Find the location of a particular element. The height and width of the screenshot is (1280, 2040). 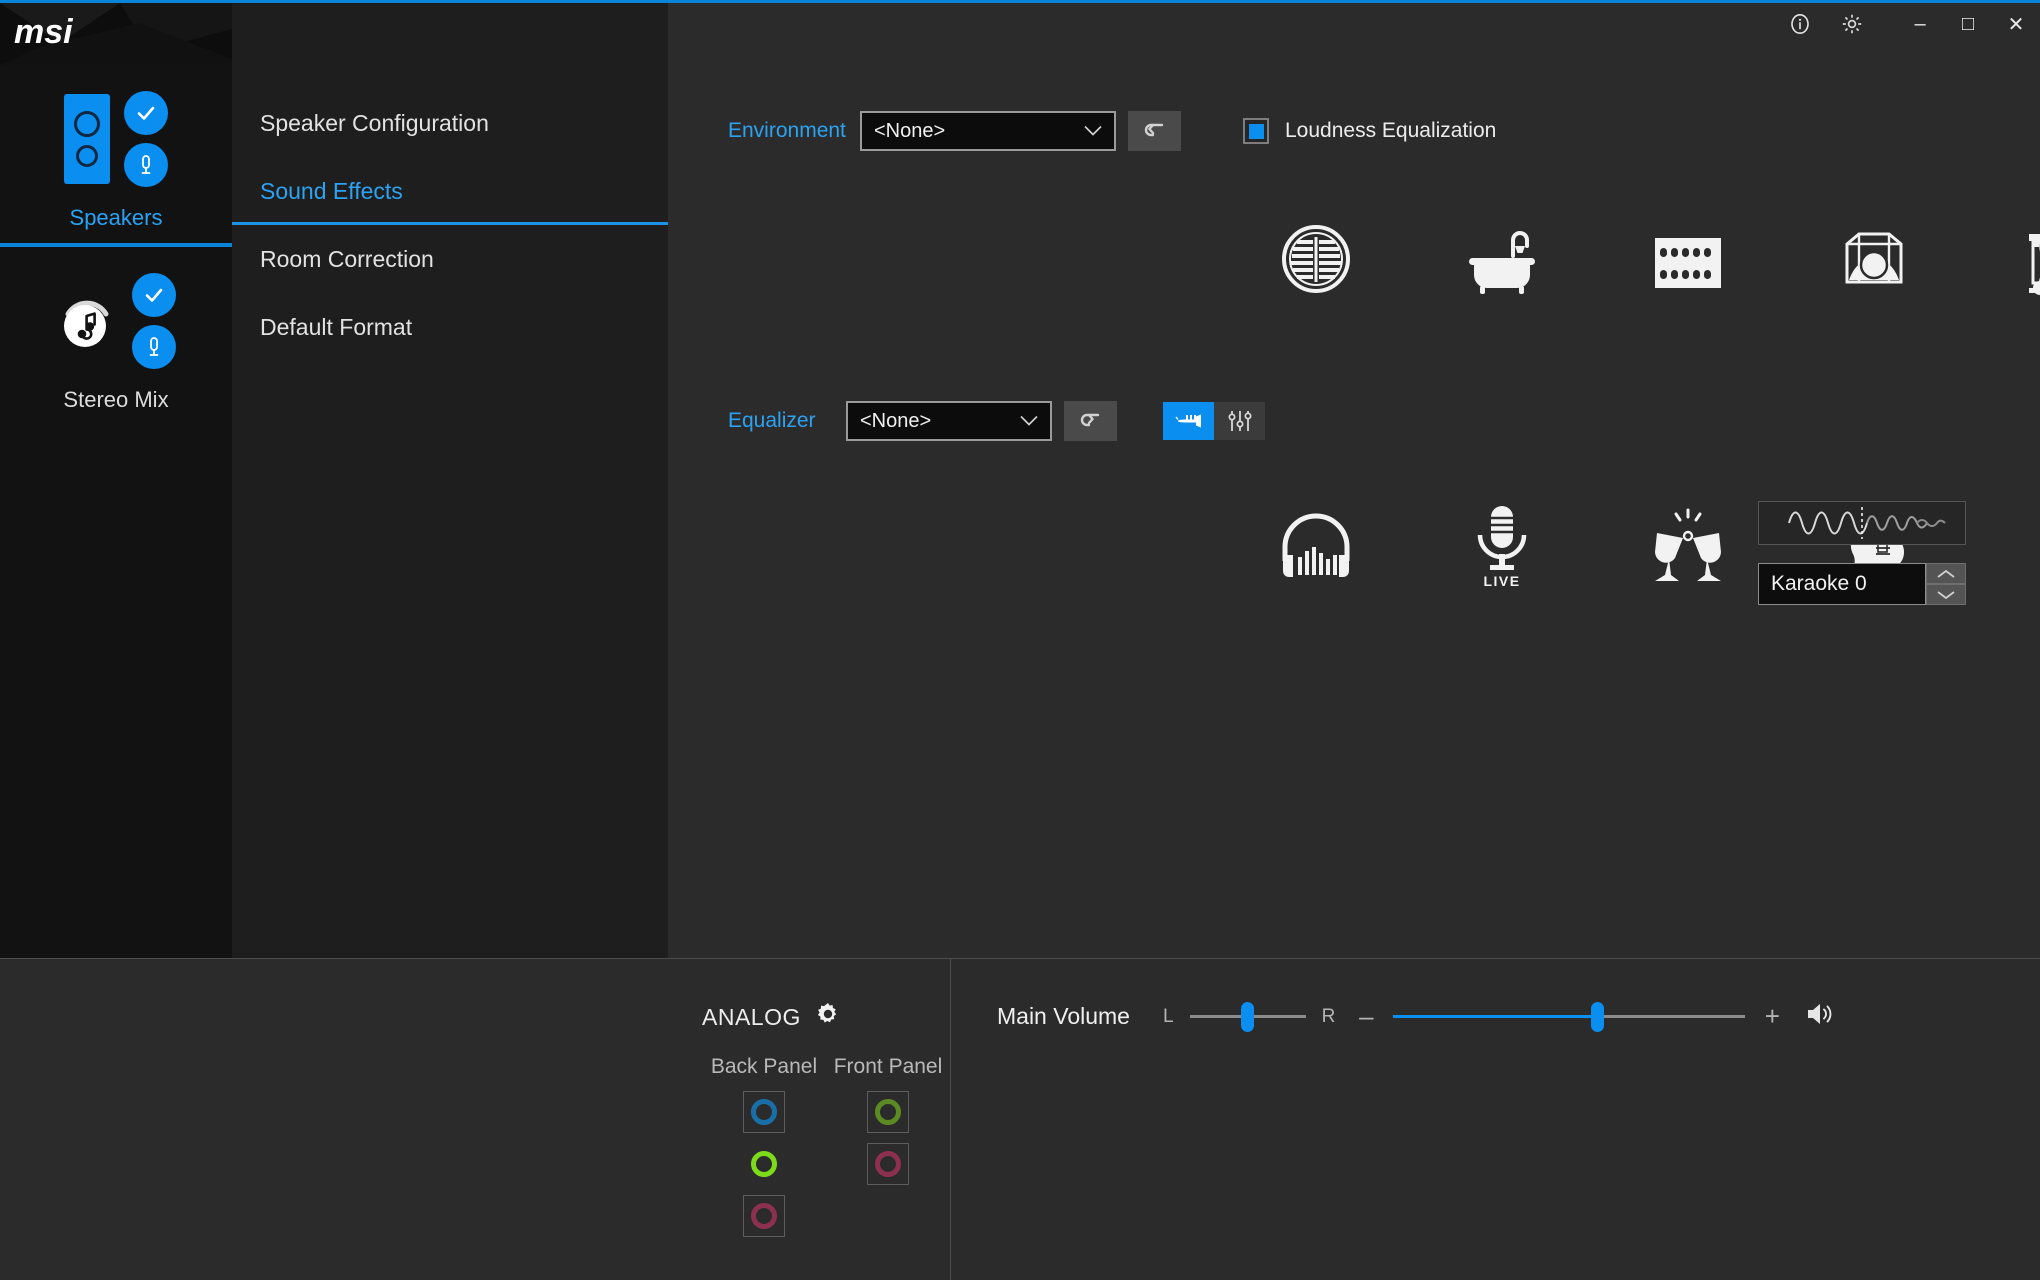

environment-reset-button is located at coordinates (1154, 131).